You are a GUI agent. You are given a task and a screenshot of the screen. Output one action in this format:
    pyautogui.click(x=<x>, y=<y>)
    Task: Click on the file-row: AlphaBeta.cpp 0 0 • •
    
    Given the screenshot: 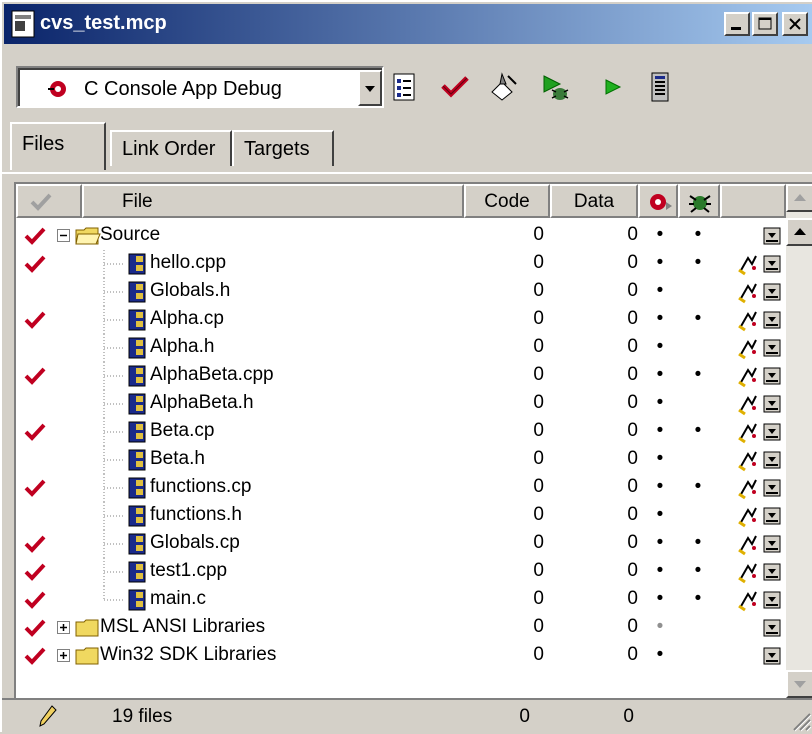 What is the action you would take?
    pyautogui.click(x=401, y=376)
    